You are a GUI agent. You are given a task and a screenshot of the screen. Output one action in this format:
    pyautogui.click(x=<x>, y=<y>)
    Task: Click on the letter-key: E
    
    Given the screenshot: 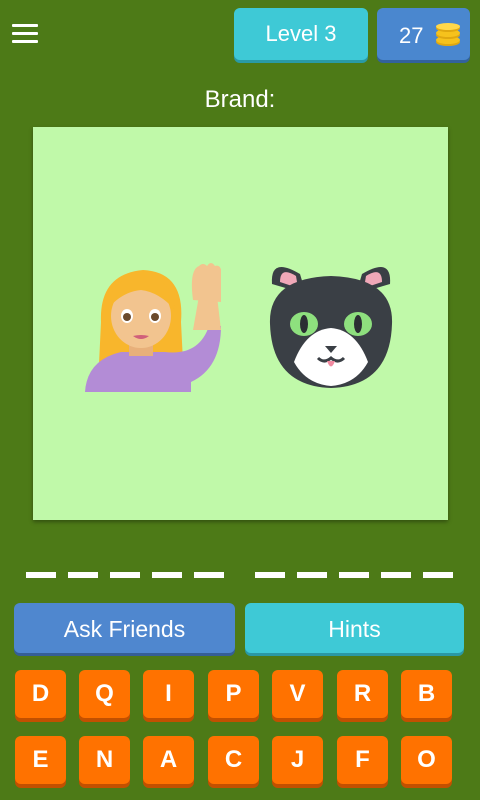 What is the action you would take?
    pyautogui.click(x=40, y=760)
    